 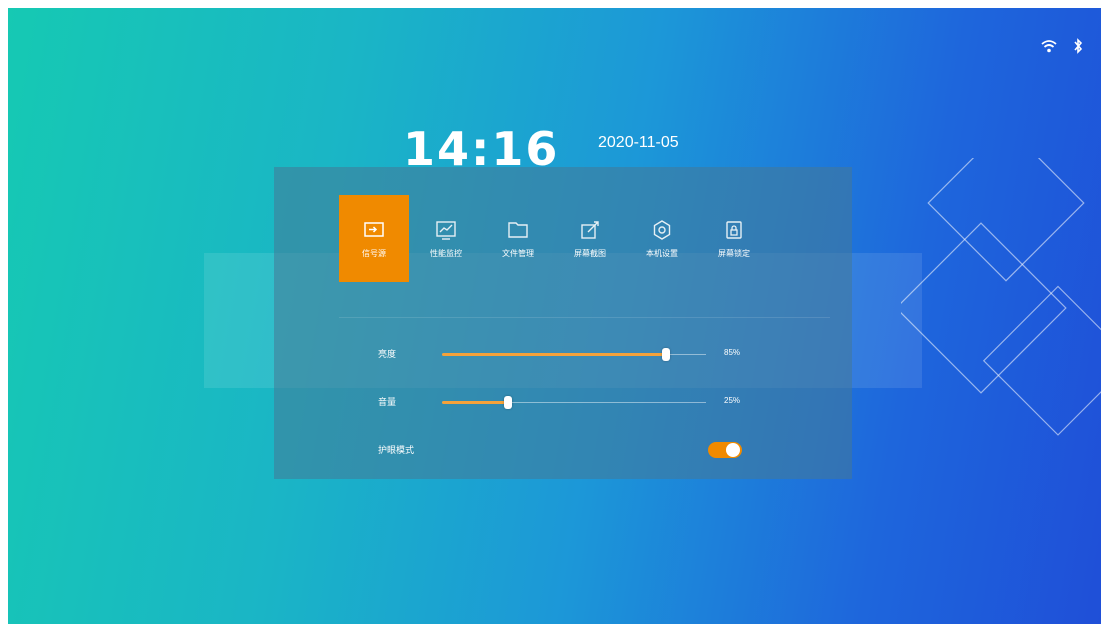 I want to click on brightness-row: 亮度 85%, so click(x=568, y=354).